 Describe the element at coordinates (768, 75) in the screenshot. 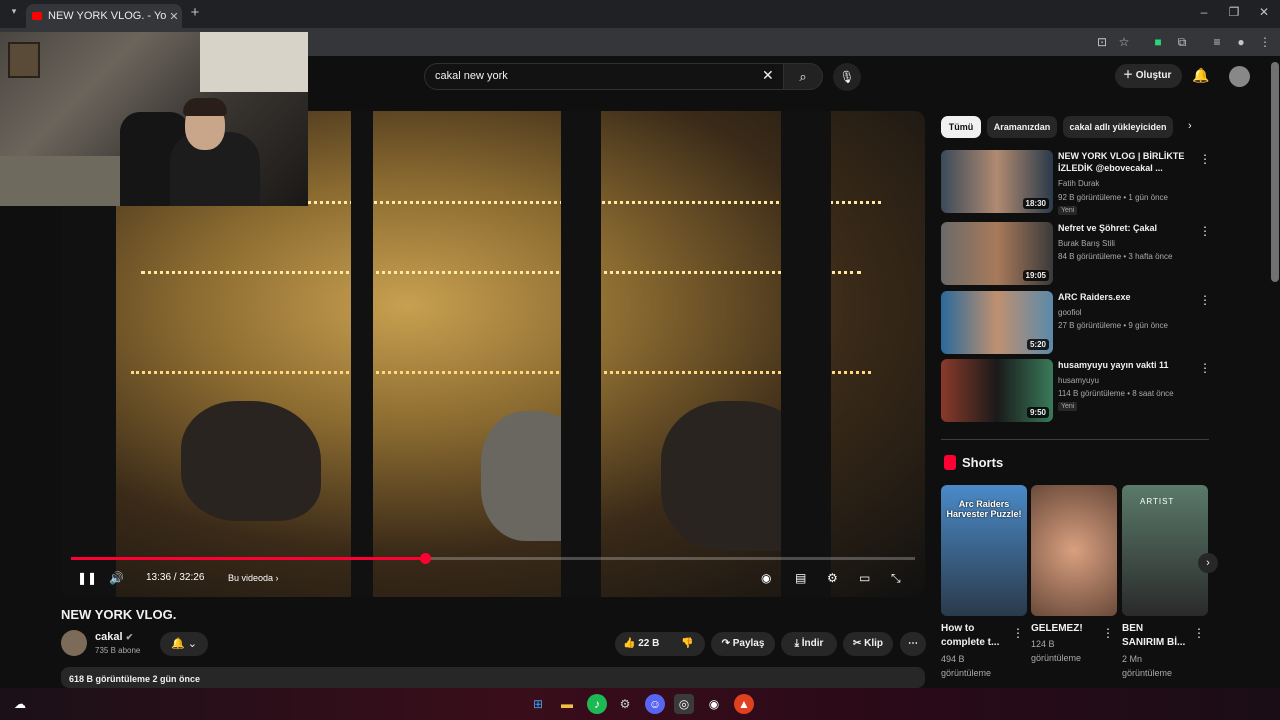

I see `clear-search-icon: ✕` at that location.